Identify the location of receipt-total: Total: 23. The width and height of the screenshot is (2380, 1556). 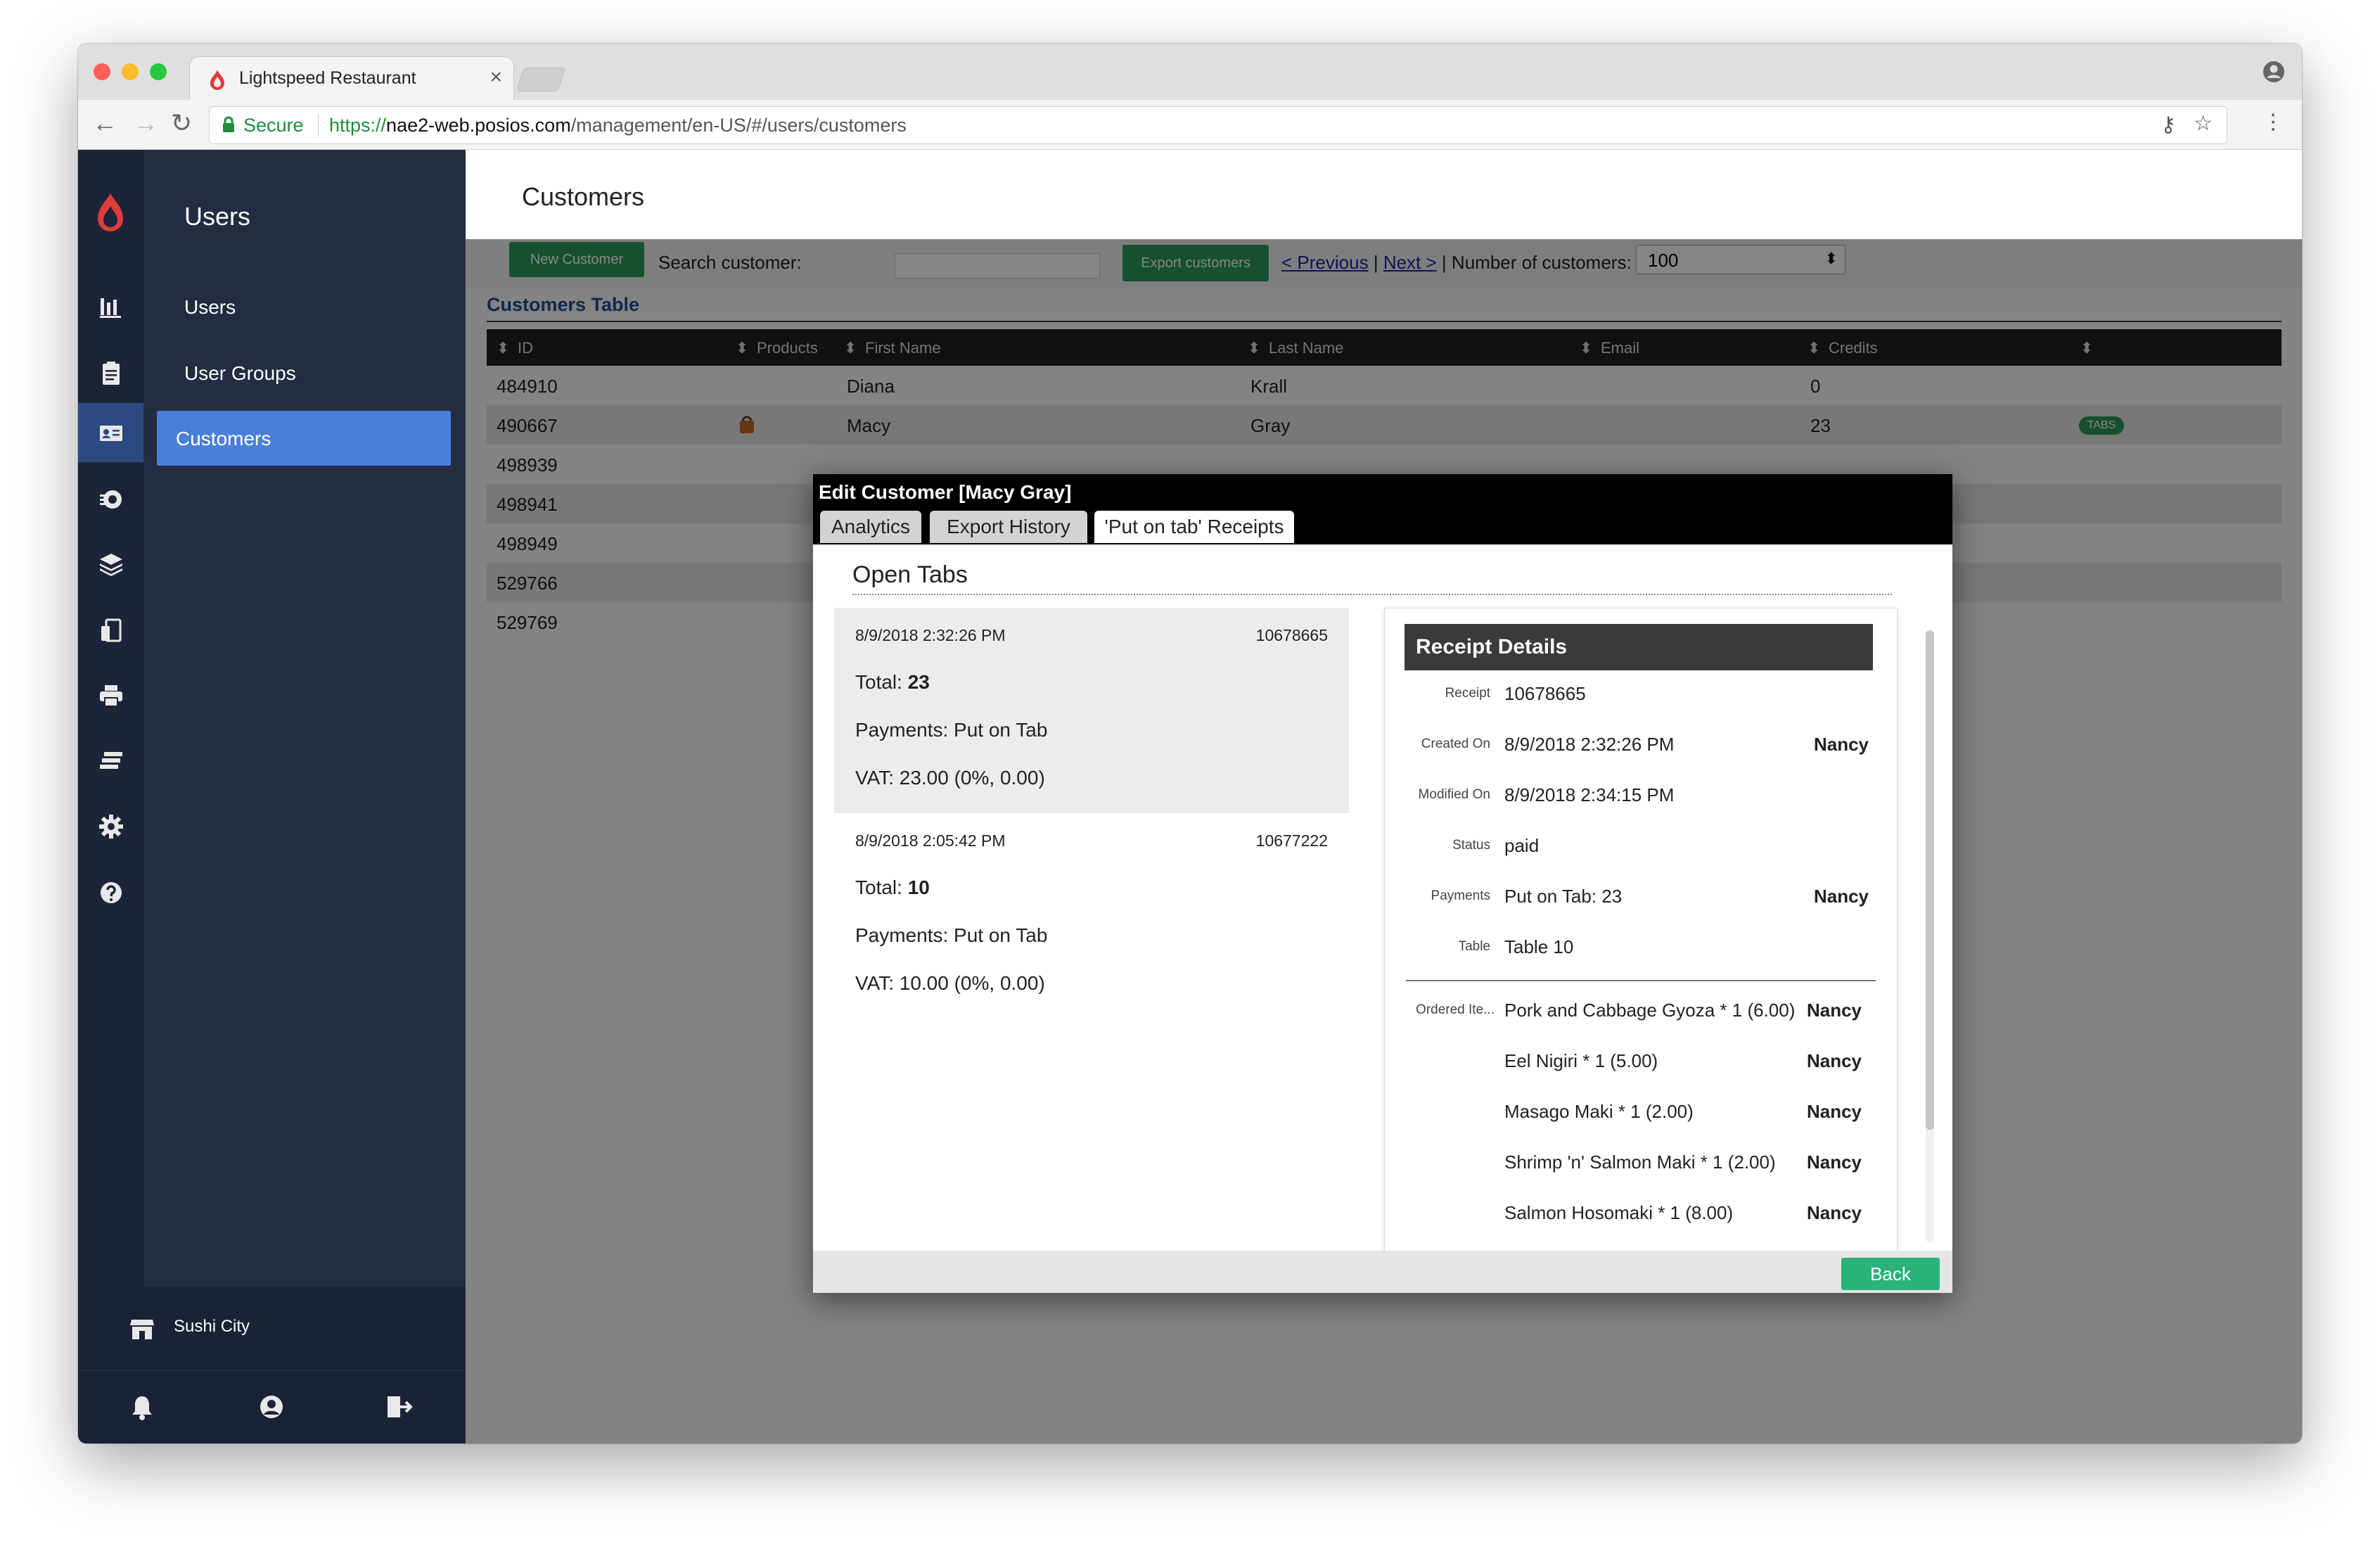
(892, 682).